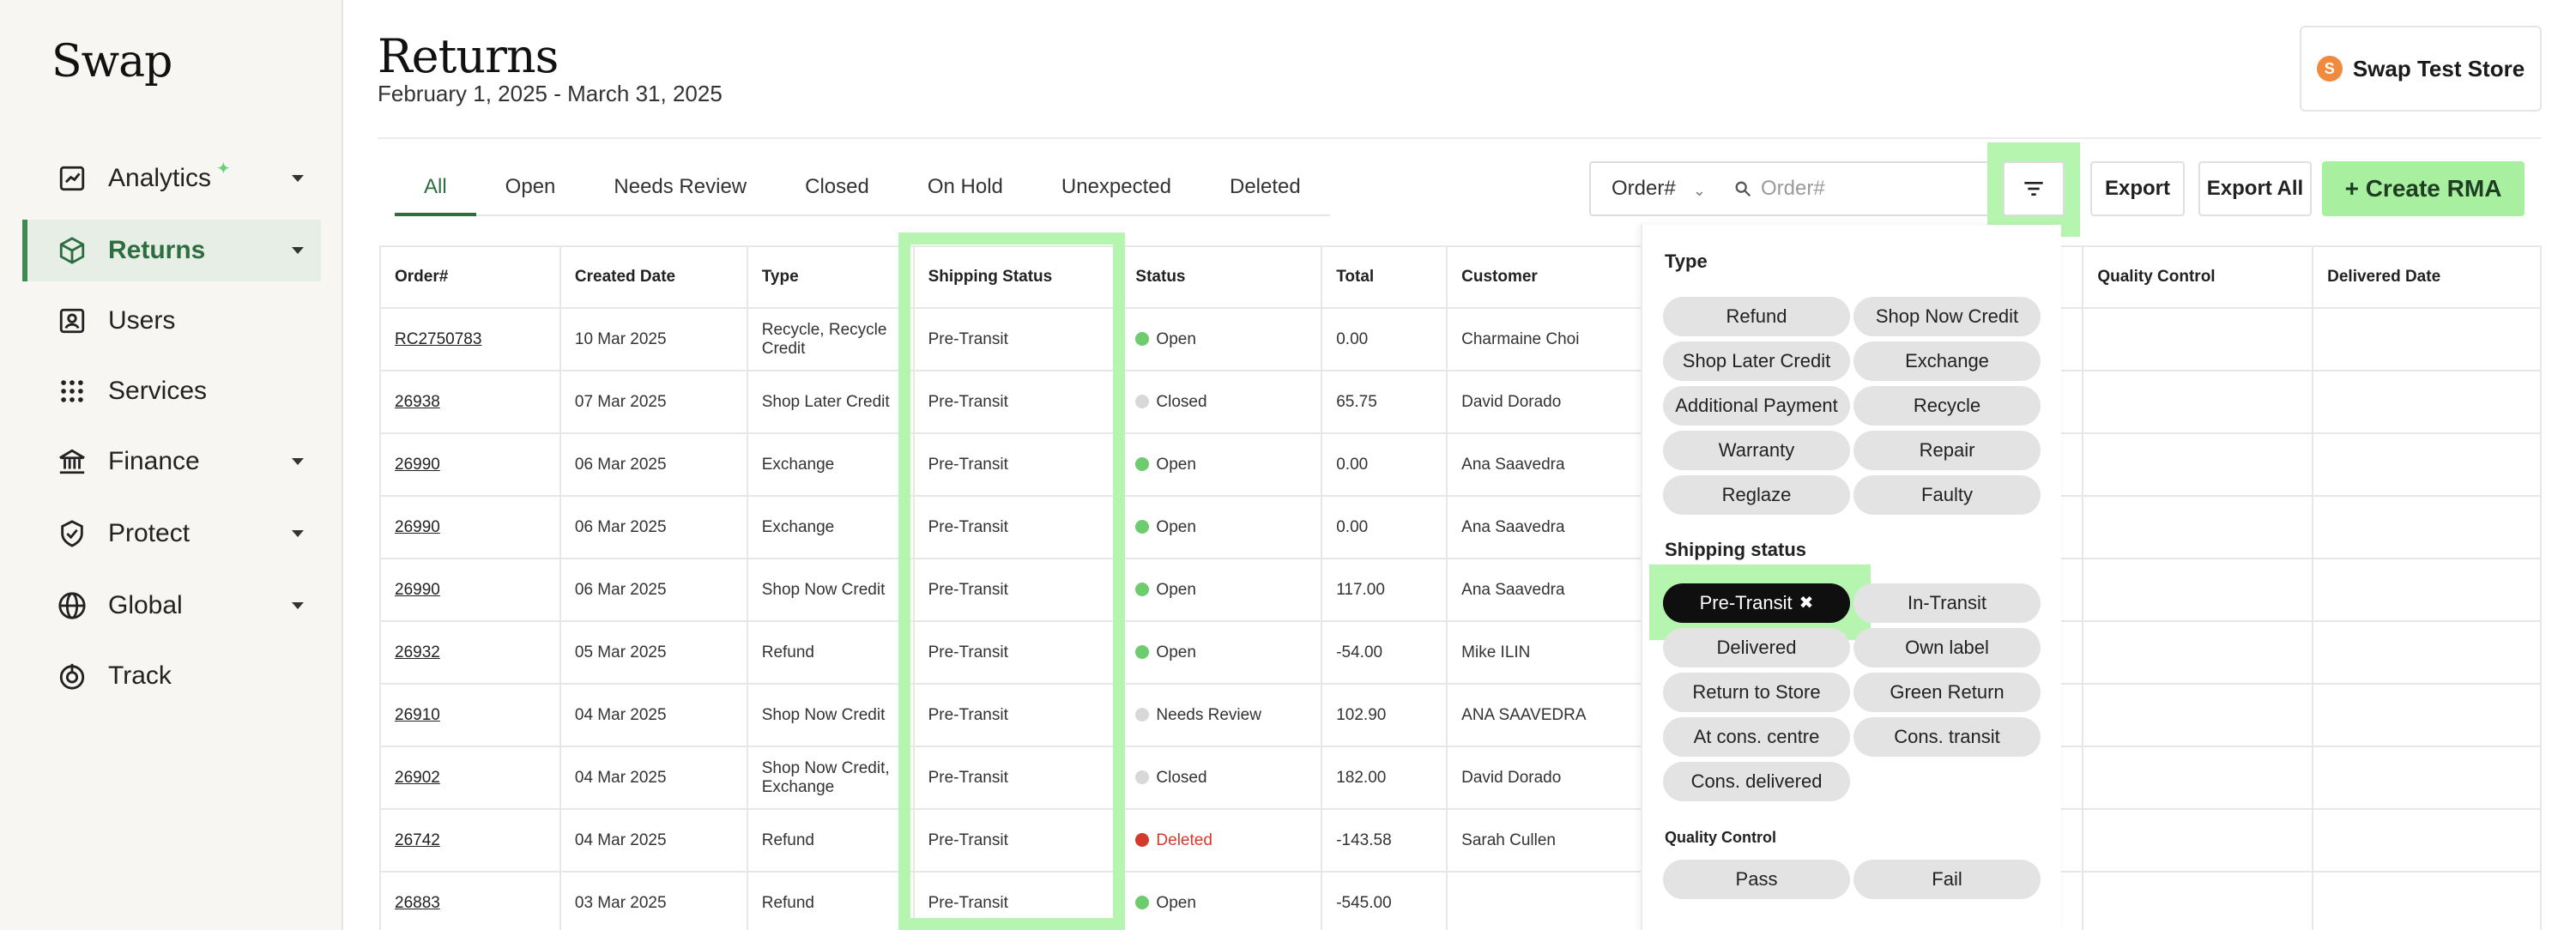 This screenshot has width=2576, height=930. I want to click on column-header-quality-control: Quality Control, so click(2198, 277).